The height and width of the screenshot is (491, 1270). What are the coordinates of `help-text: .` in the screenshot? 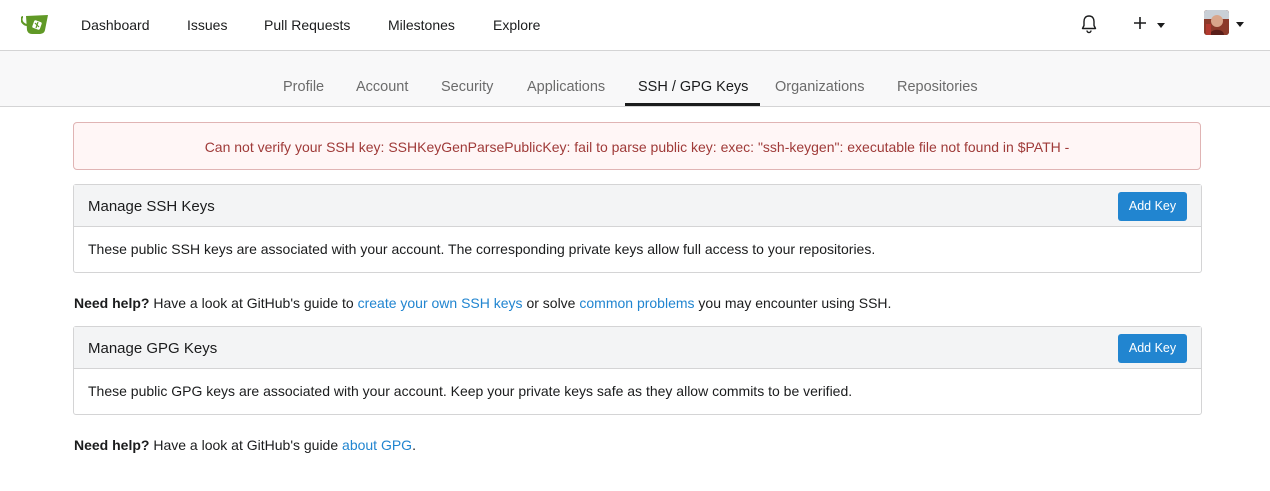 It's located at (414, 445).